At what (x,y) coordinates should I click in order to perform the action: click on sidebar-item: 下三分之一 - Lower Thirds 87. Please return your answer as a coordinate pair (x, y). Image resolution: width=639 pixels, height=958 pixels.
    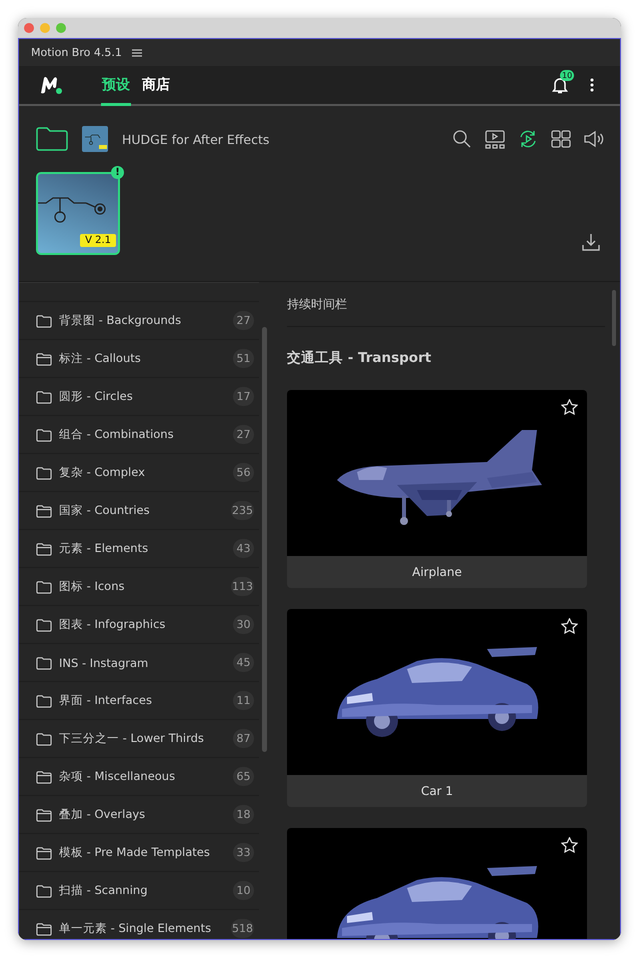
    Looking at the image, I should click on (139, 738).